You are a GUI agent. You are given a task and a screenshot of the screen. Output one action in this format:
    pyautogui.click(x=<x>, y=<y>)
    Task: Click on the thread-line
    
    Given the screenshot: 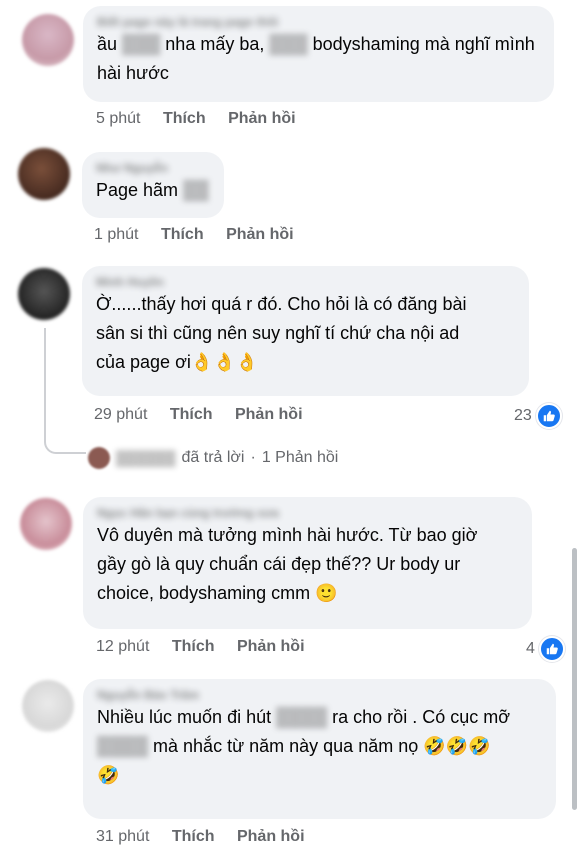 What is the action you would take?
    pyautogui.click(x=65, y=391)
    